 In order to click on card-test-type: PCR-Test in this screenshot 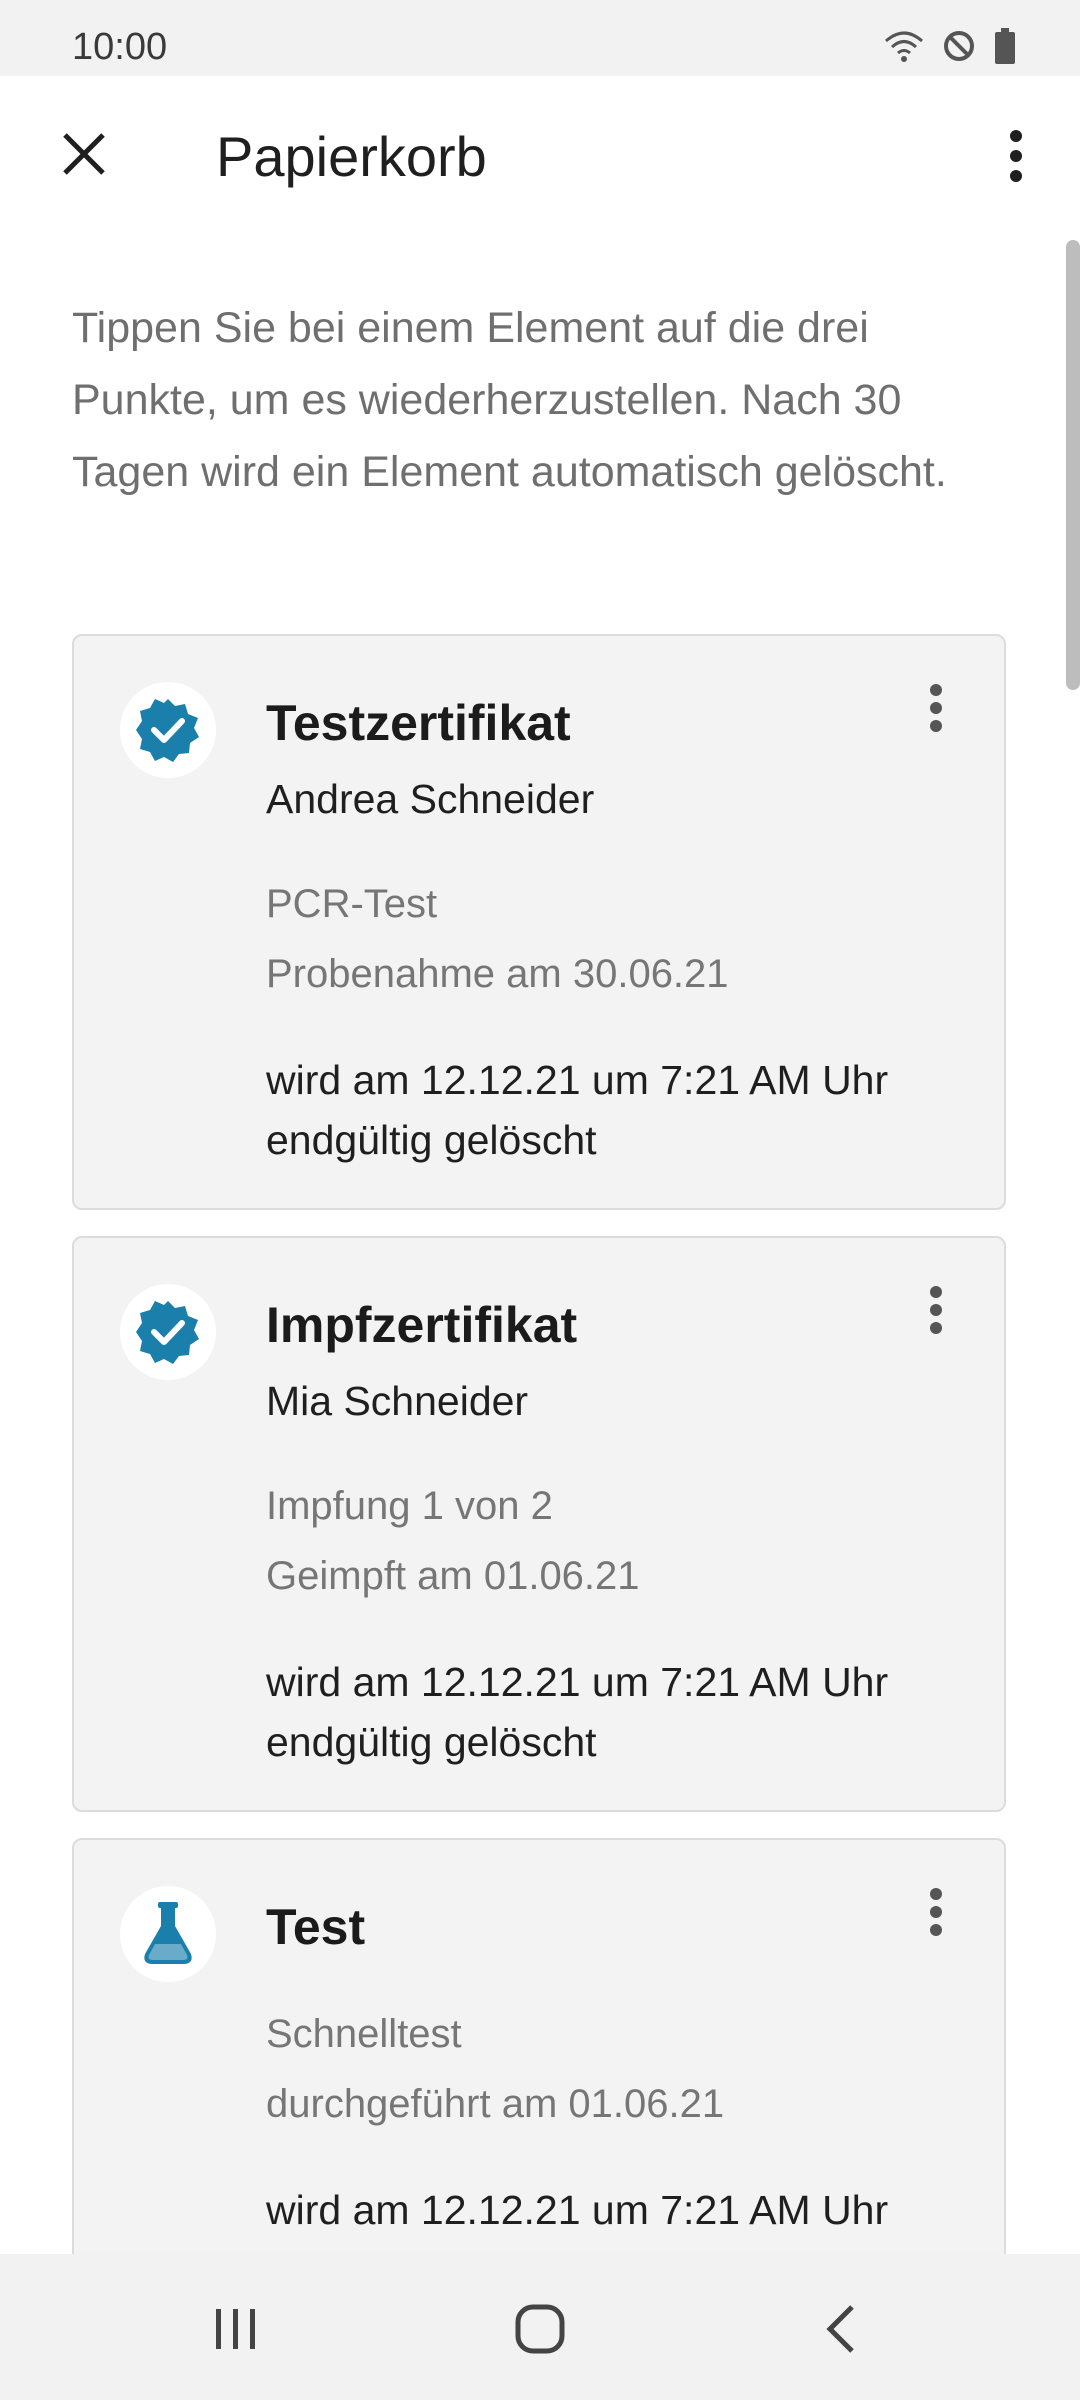, I will do `click(352, 904)`.